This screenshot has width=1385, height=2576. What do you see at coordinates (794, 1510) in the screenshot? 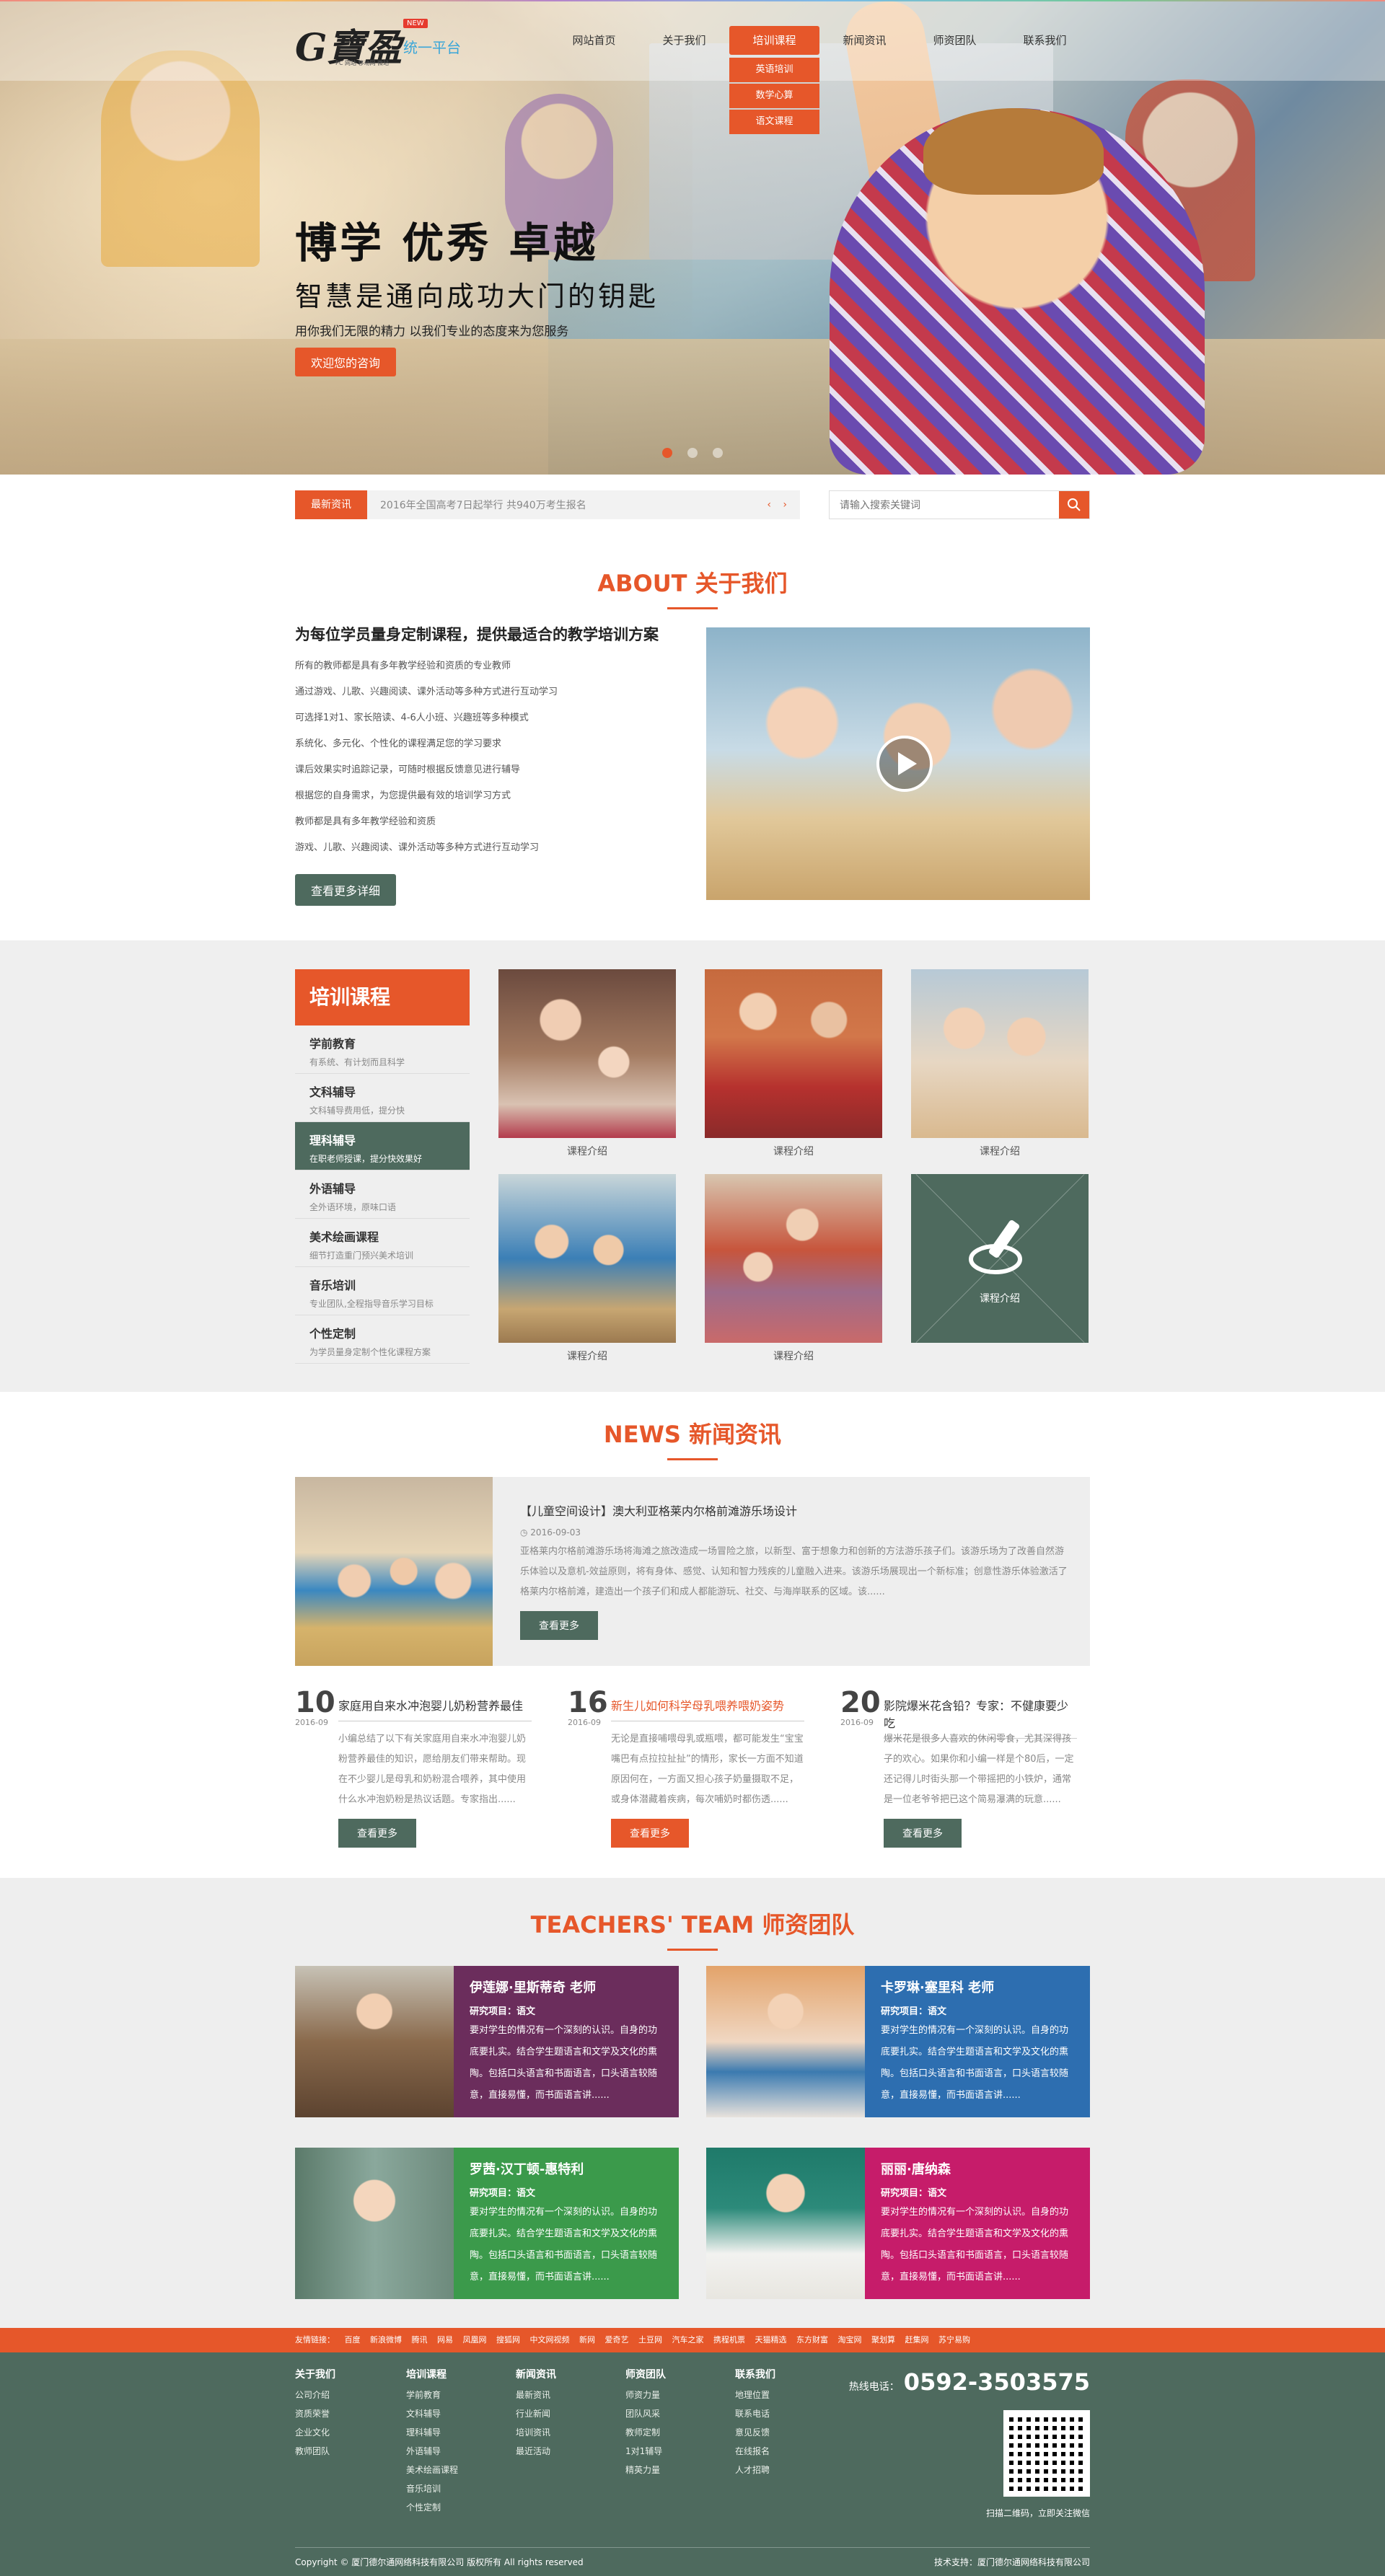
I see `featured-news-title: 【儿童空间设计】澳大利亚格莱内尔格前滩游乐场设计` at bounding box center [794, 1510].